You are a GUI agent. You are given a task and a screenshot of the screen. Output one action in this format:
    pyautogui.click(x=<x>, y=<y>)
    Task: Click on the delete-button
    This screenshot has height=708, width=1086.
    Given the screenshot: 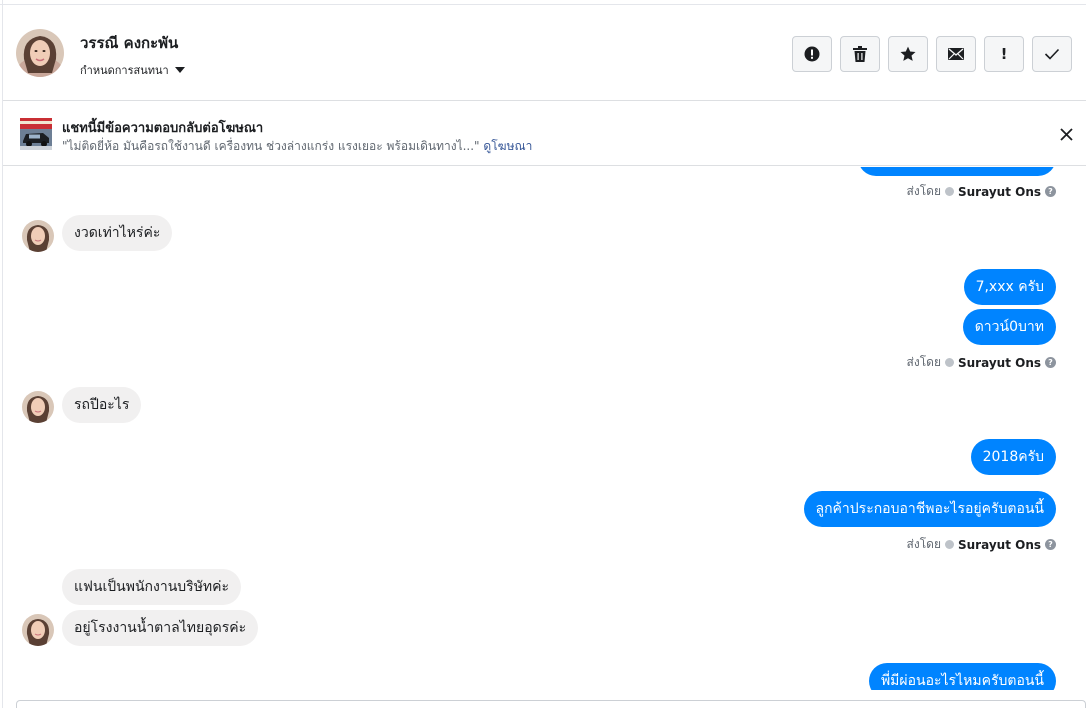 What is the action you would take?
    pyautogui.click(x=860, y=54)
    